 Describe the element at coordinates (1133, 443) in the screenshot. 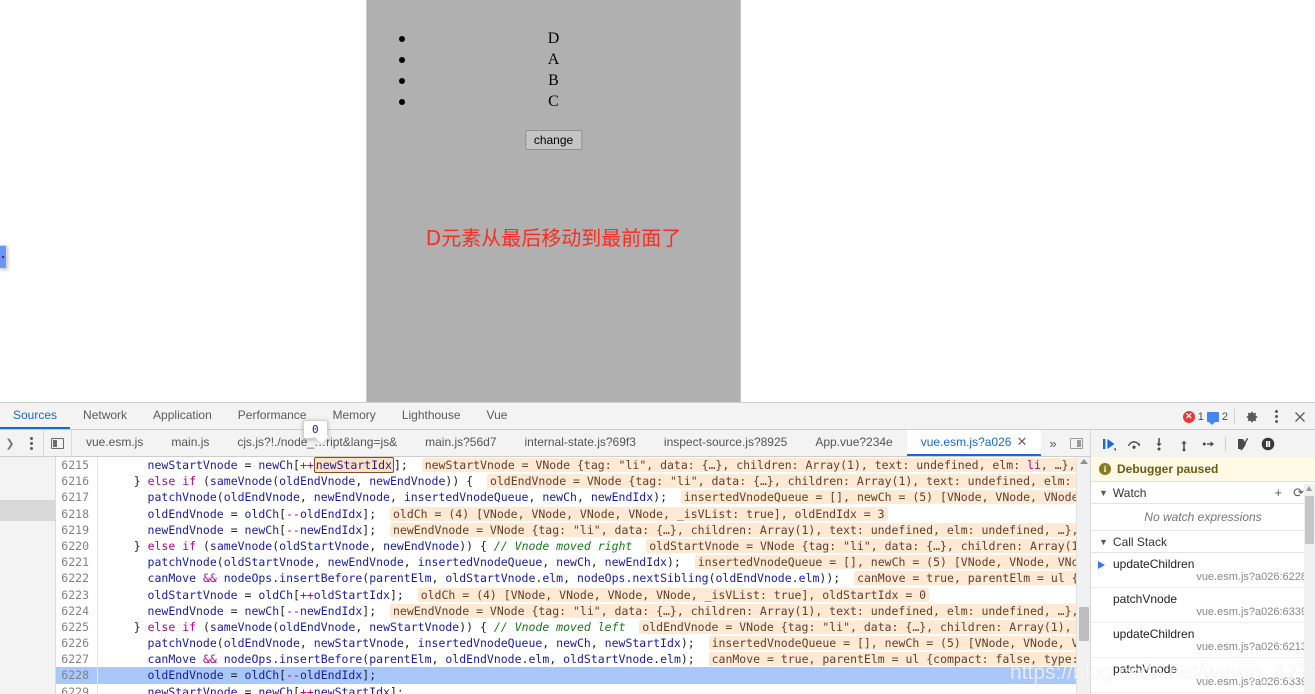

I see `step-over-next-function-call-icon` at that location.